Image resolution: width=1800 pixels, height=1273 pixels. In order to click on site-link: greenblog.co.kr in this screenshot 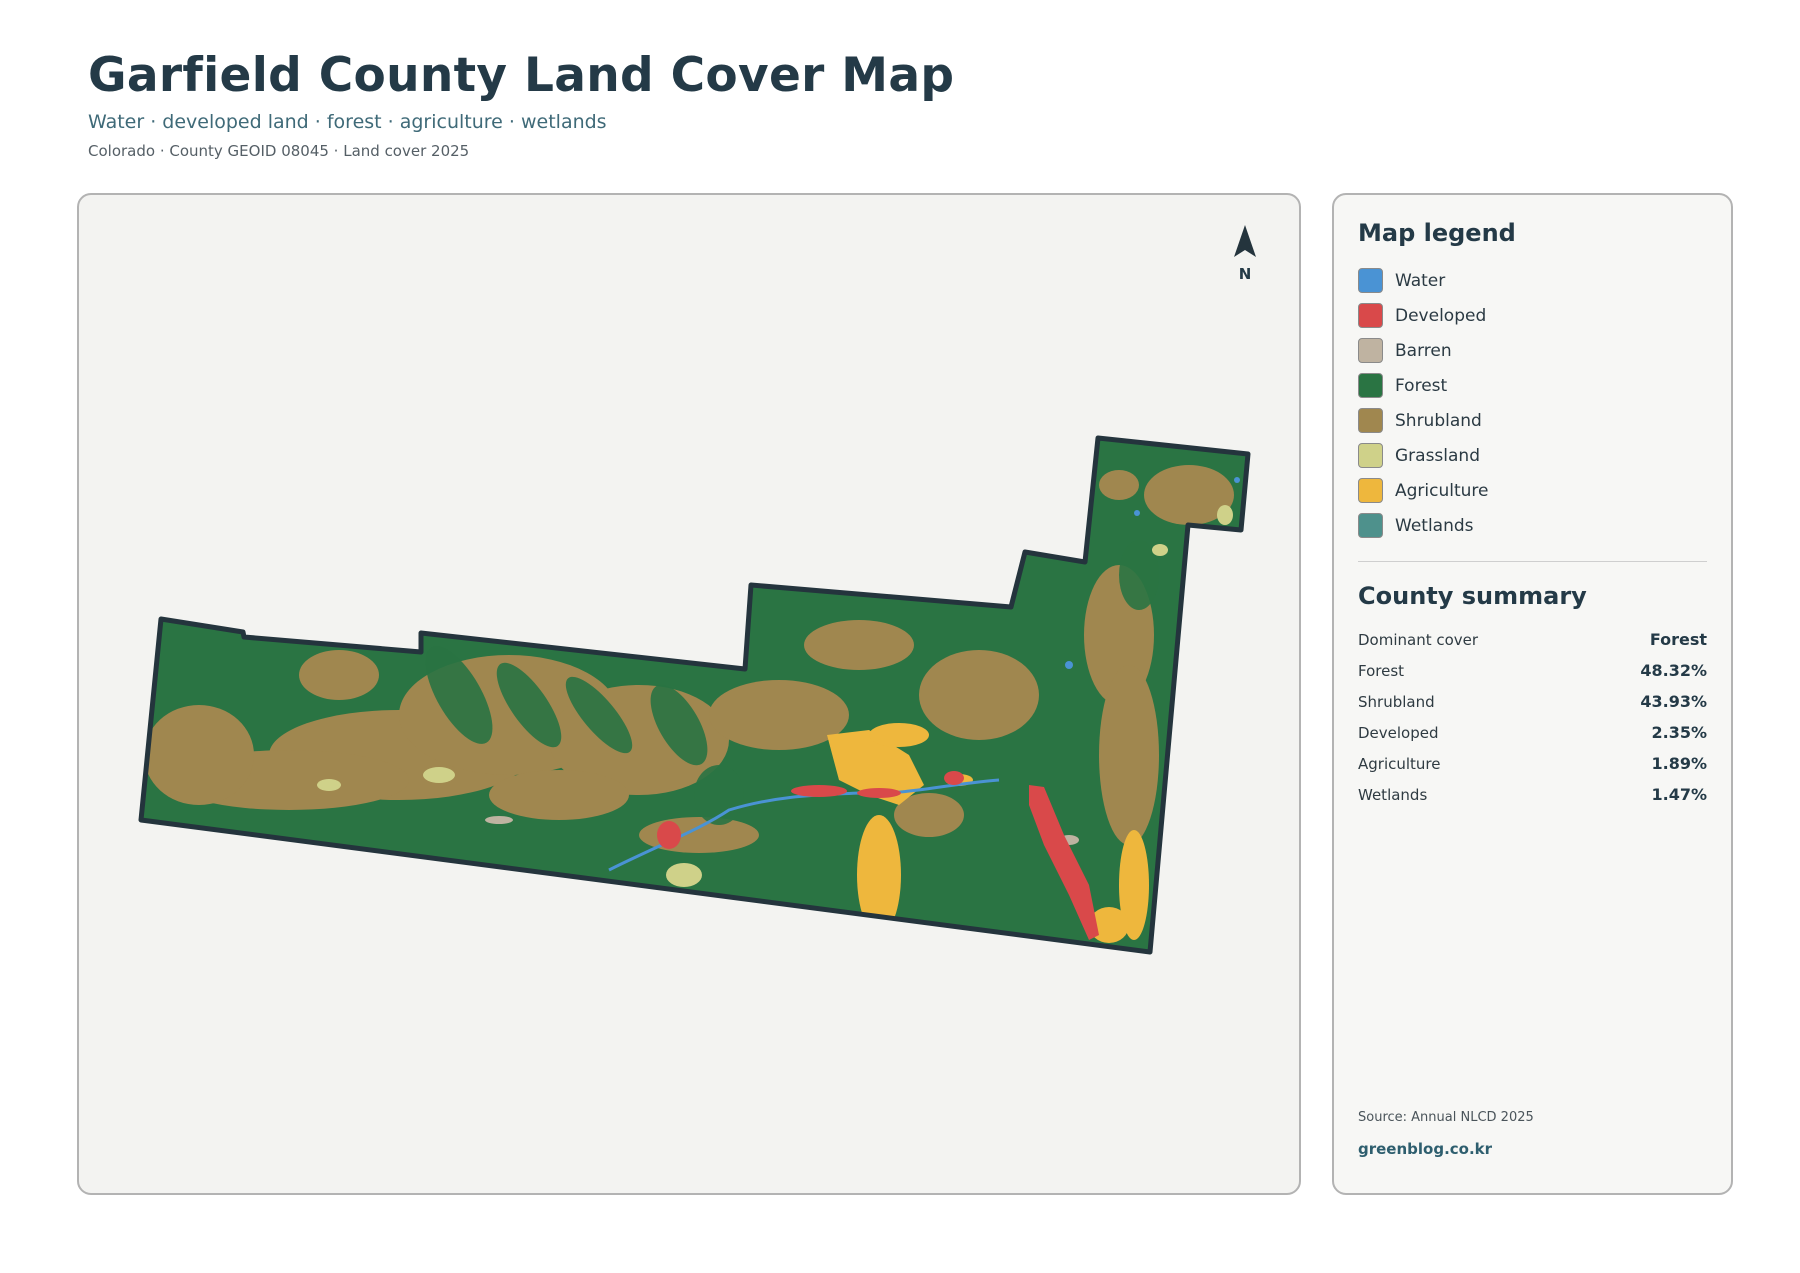, I will do `click(1425, 1149)`.